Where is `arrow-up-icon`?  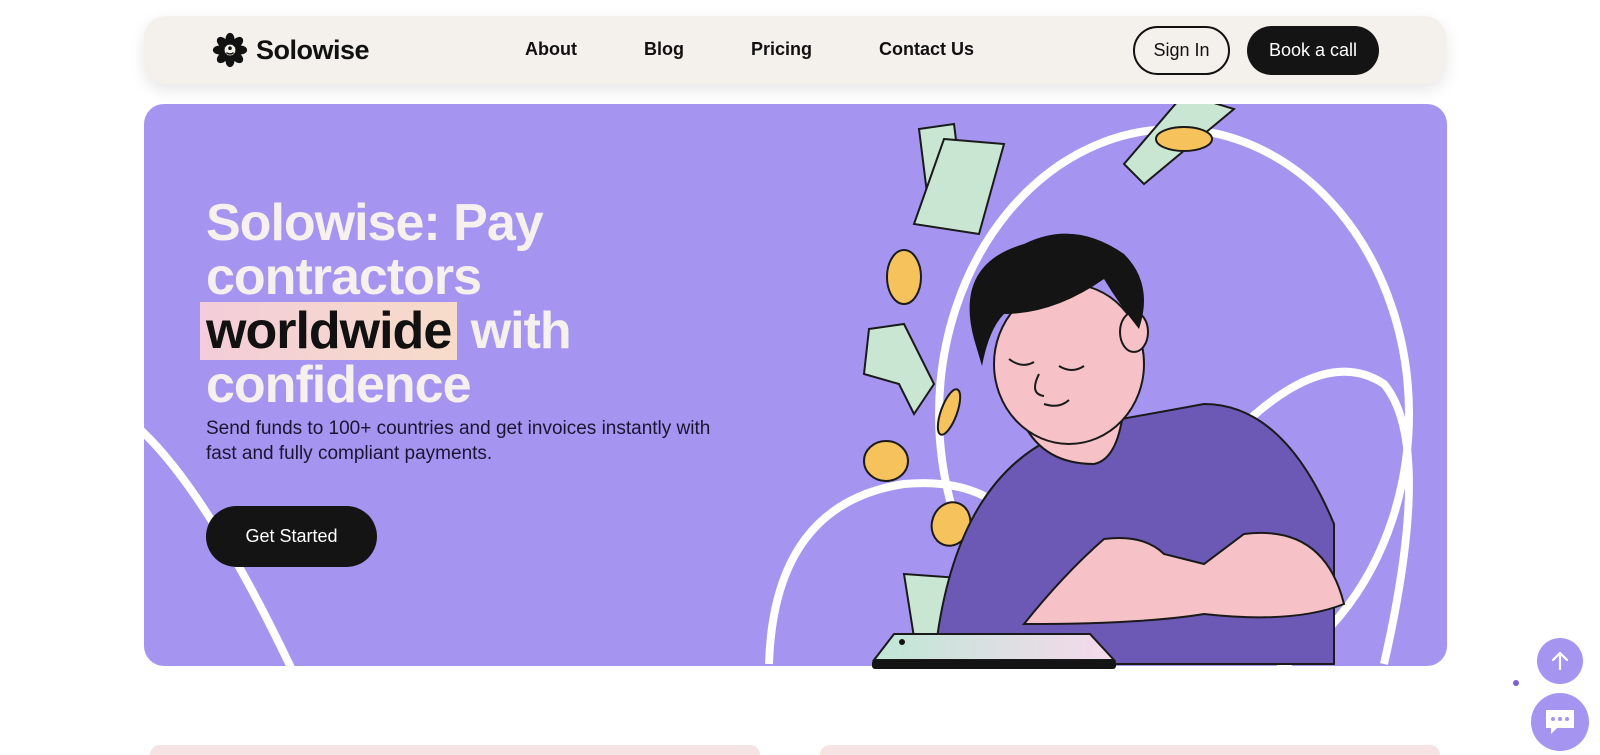
arrow-up-icon is located at coordinates (1560, 661).